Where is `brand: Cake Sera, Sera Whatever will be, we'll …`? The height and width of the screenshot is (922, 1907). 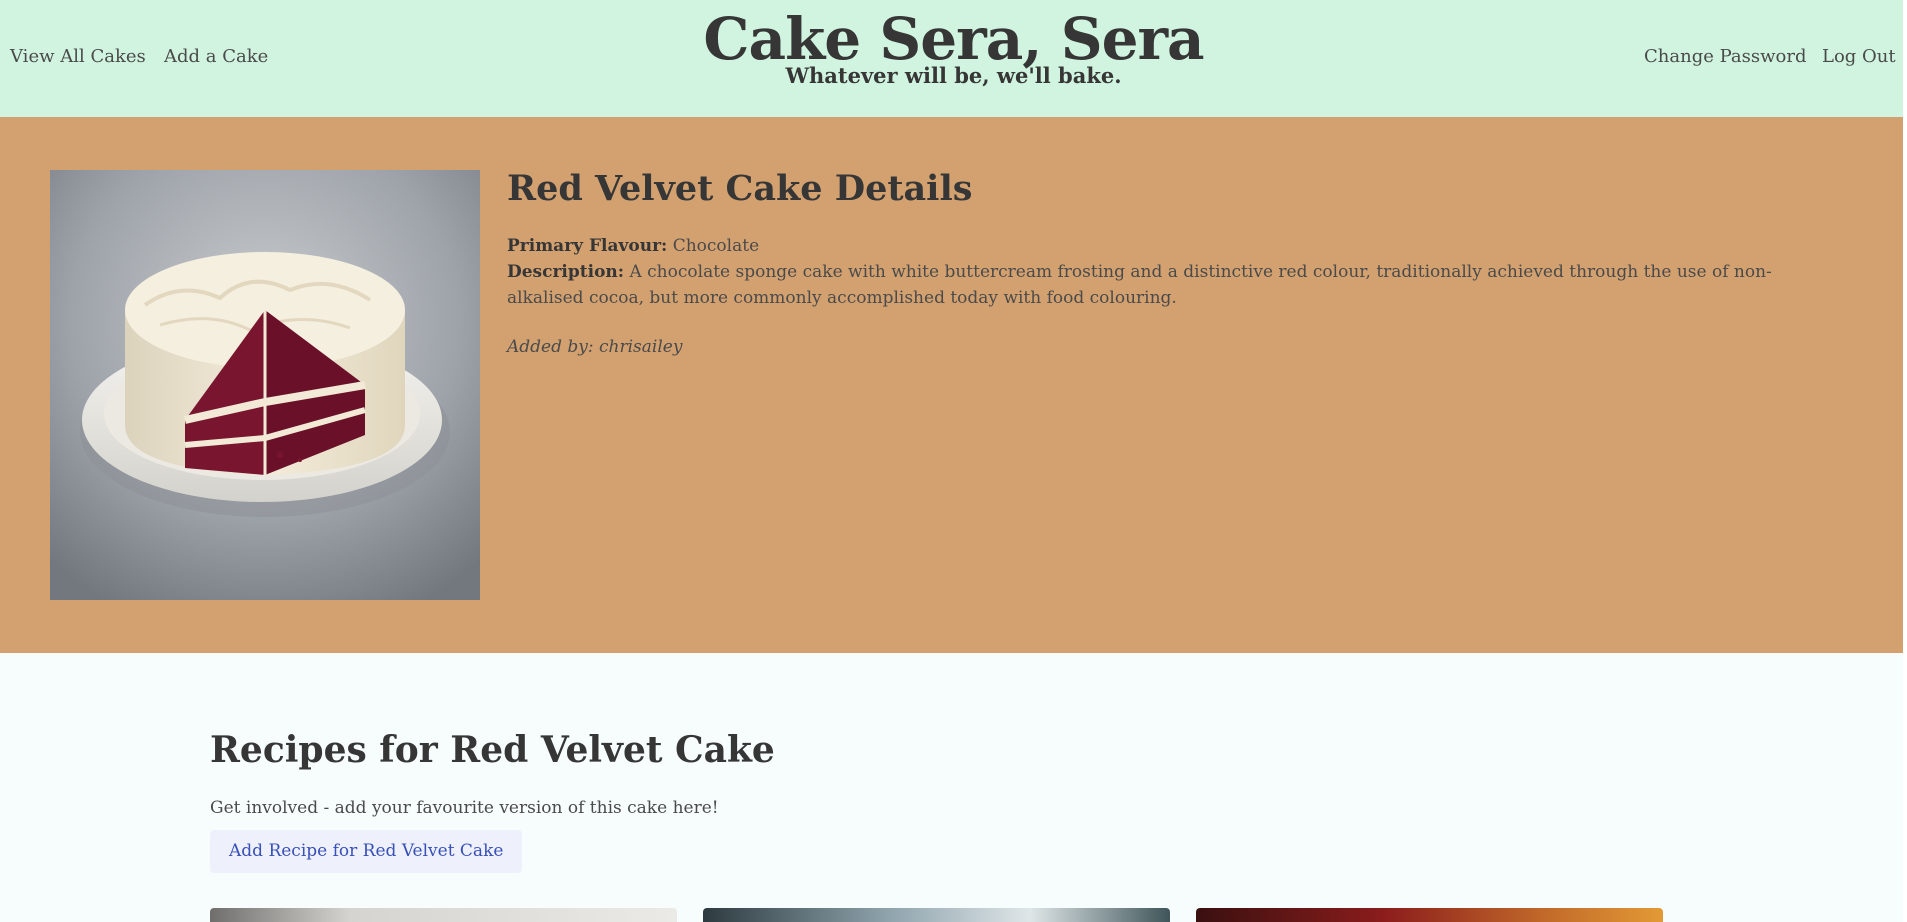
brand: Cake Sera, Sera Whatever will be, we'll … is located at coordinates (953, 47).